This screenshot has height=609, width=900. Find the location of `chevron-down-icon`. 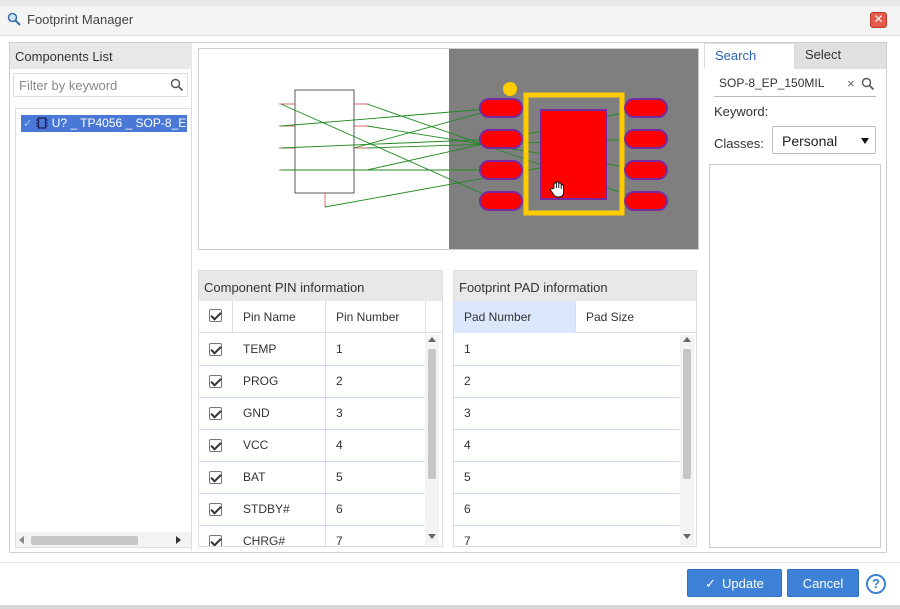

chevron-down-icon is located at coordinates (865, 141).